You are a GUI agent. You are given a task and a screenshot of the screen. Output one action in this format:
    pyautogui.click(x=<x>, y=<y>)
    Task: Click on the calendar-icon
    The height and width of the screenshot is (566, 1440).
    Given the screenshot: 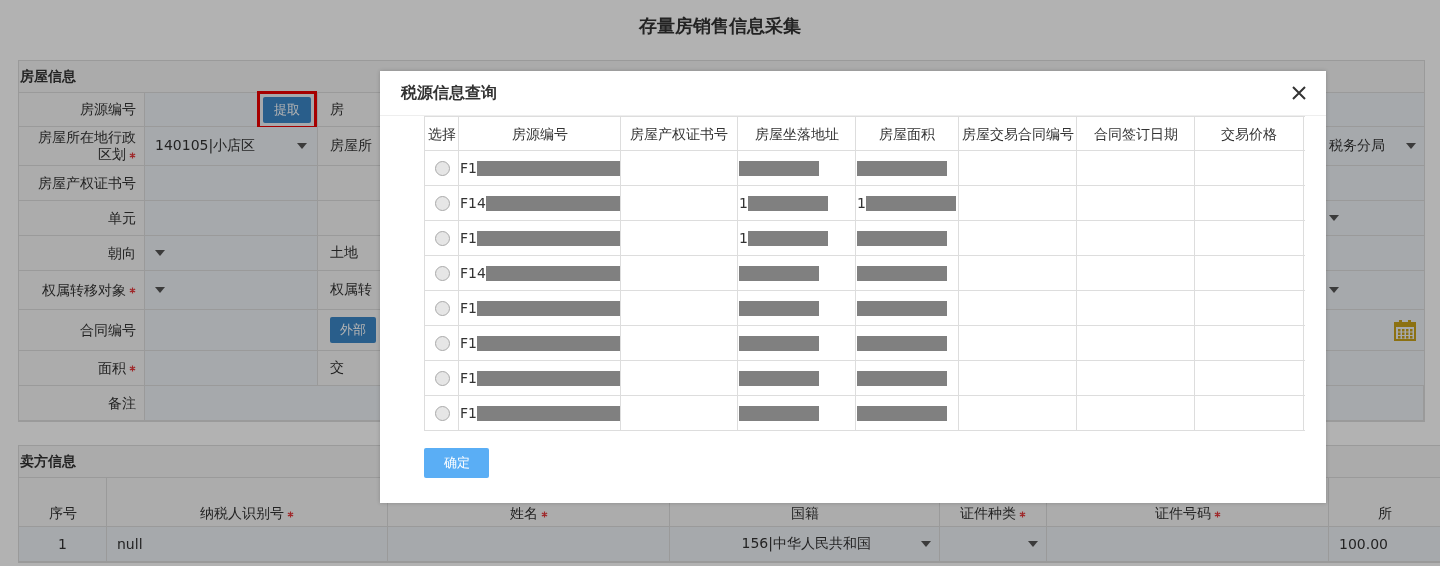 What is the action you would take?
    pyautogui.click(x=1405, y=330)
    